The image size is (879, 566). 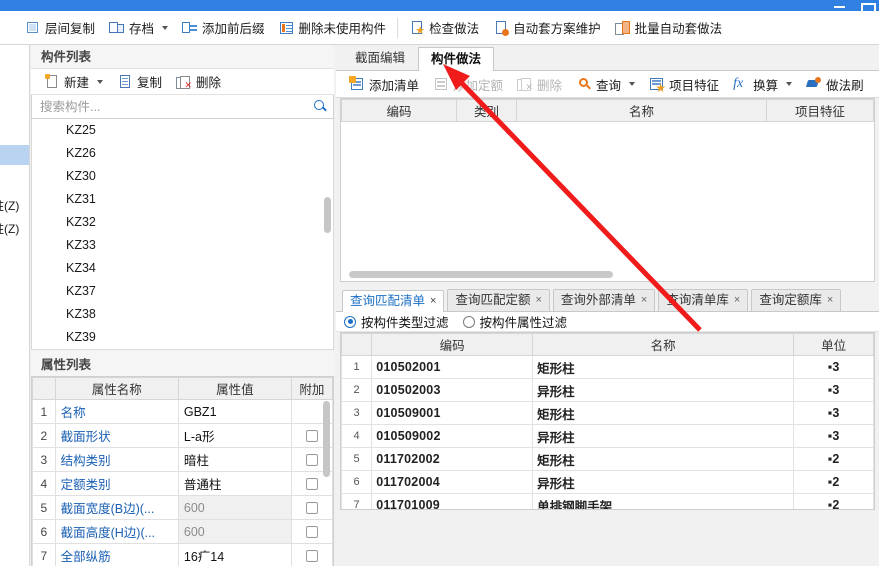 What do you see at coordinates (868, 8) in the screenshot?
I see `maximize-button` at bounding box center [868, 8].